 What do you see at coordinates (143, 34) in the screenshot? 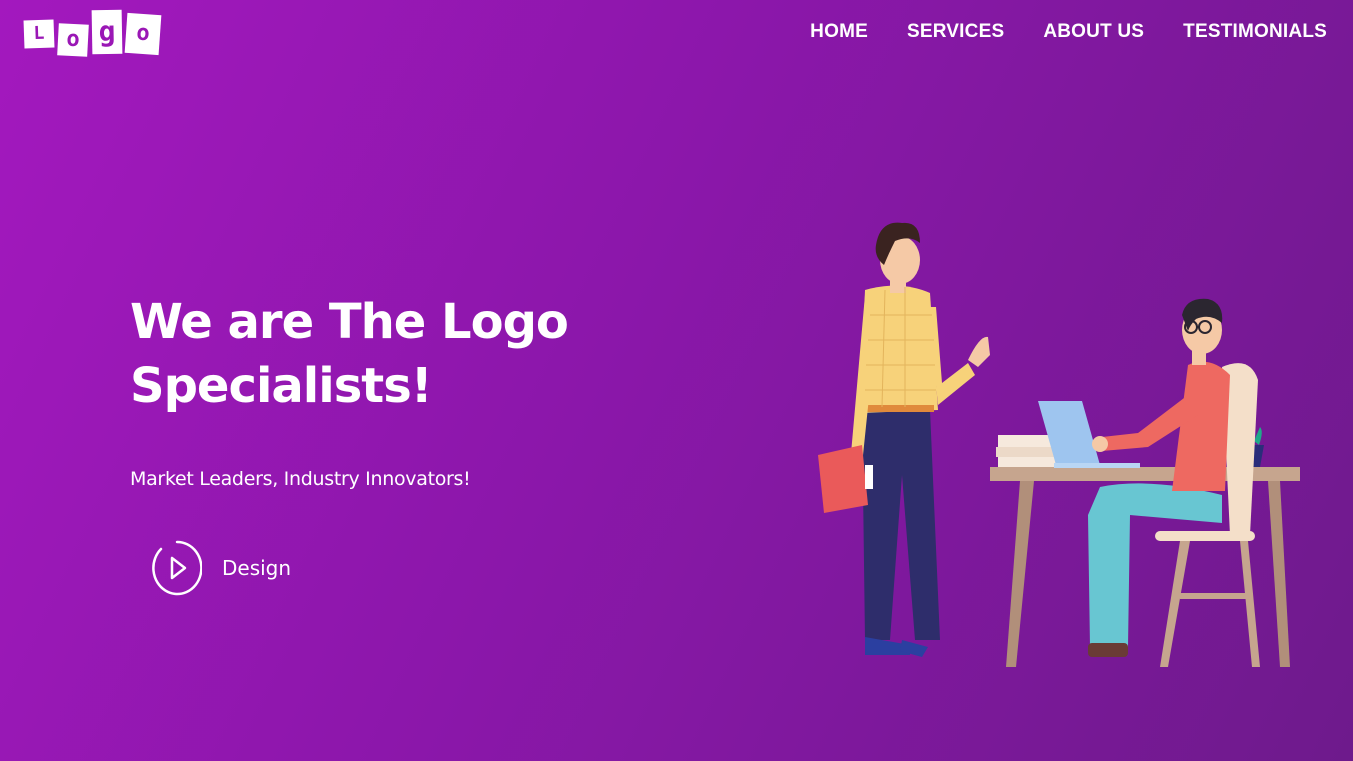
I see `logo-letter-o-2: o` at bounding box center [143, 34].